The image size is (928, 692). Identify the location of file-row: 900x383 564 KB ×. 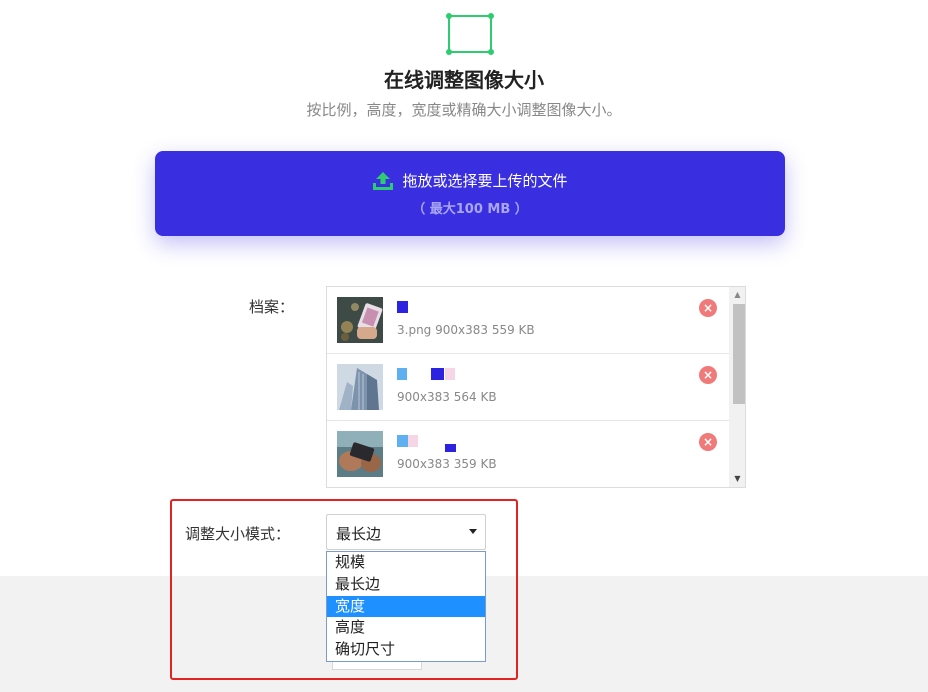
(528, 387).